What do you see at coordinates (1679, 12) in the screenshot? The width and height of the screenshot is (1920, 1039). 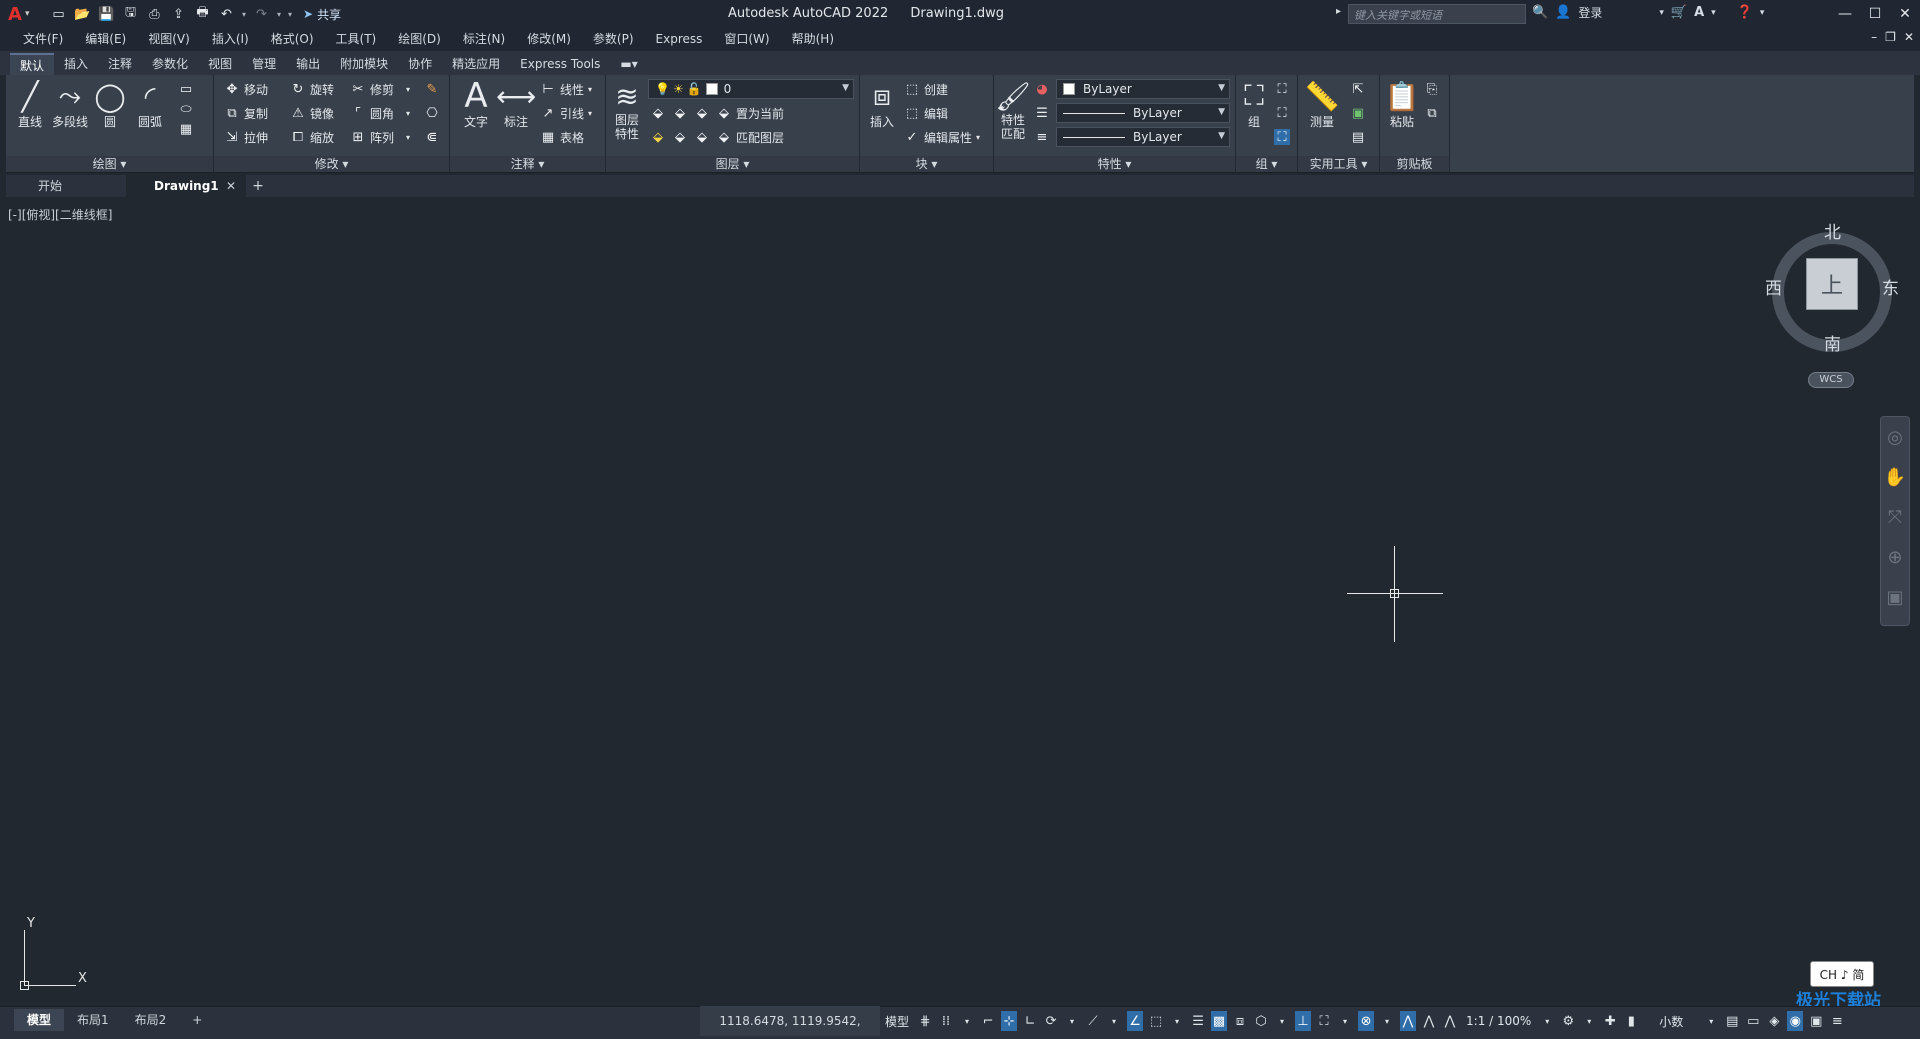 I see `cart-icon: 🛒` at bounding box center [1679, 12].